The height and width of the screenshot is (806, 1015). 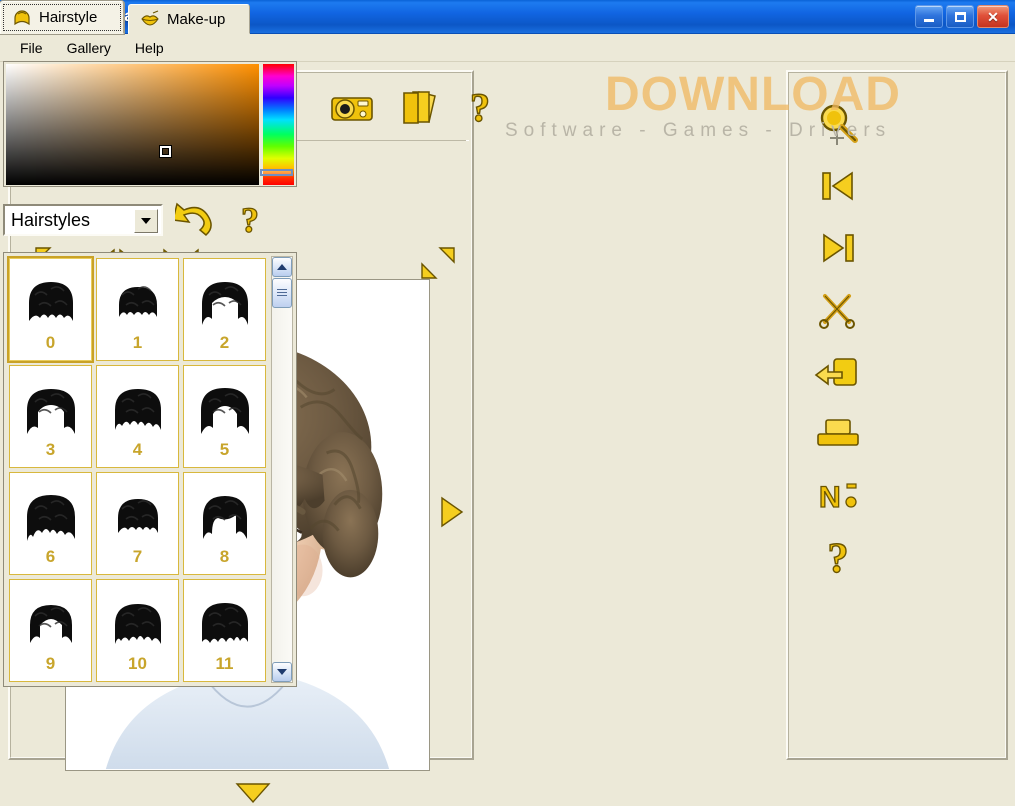 I want to click on hairstyle-cell-3: 3, so click(x=50, y=416).